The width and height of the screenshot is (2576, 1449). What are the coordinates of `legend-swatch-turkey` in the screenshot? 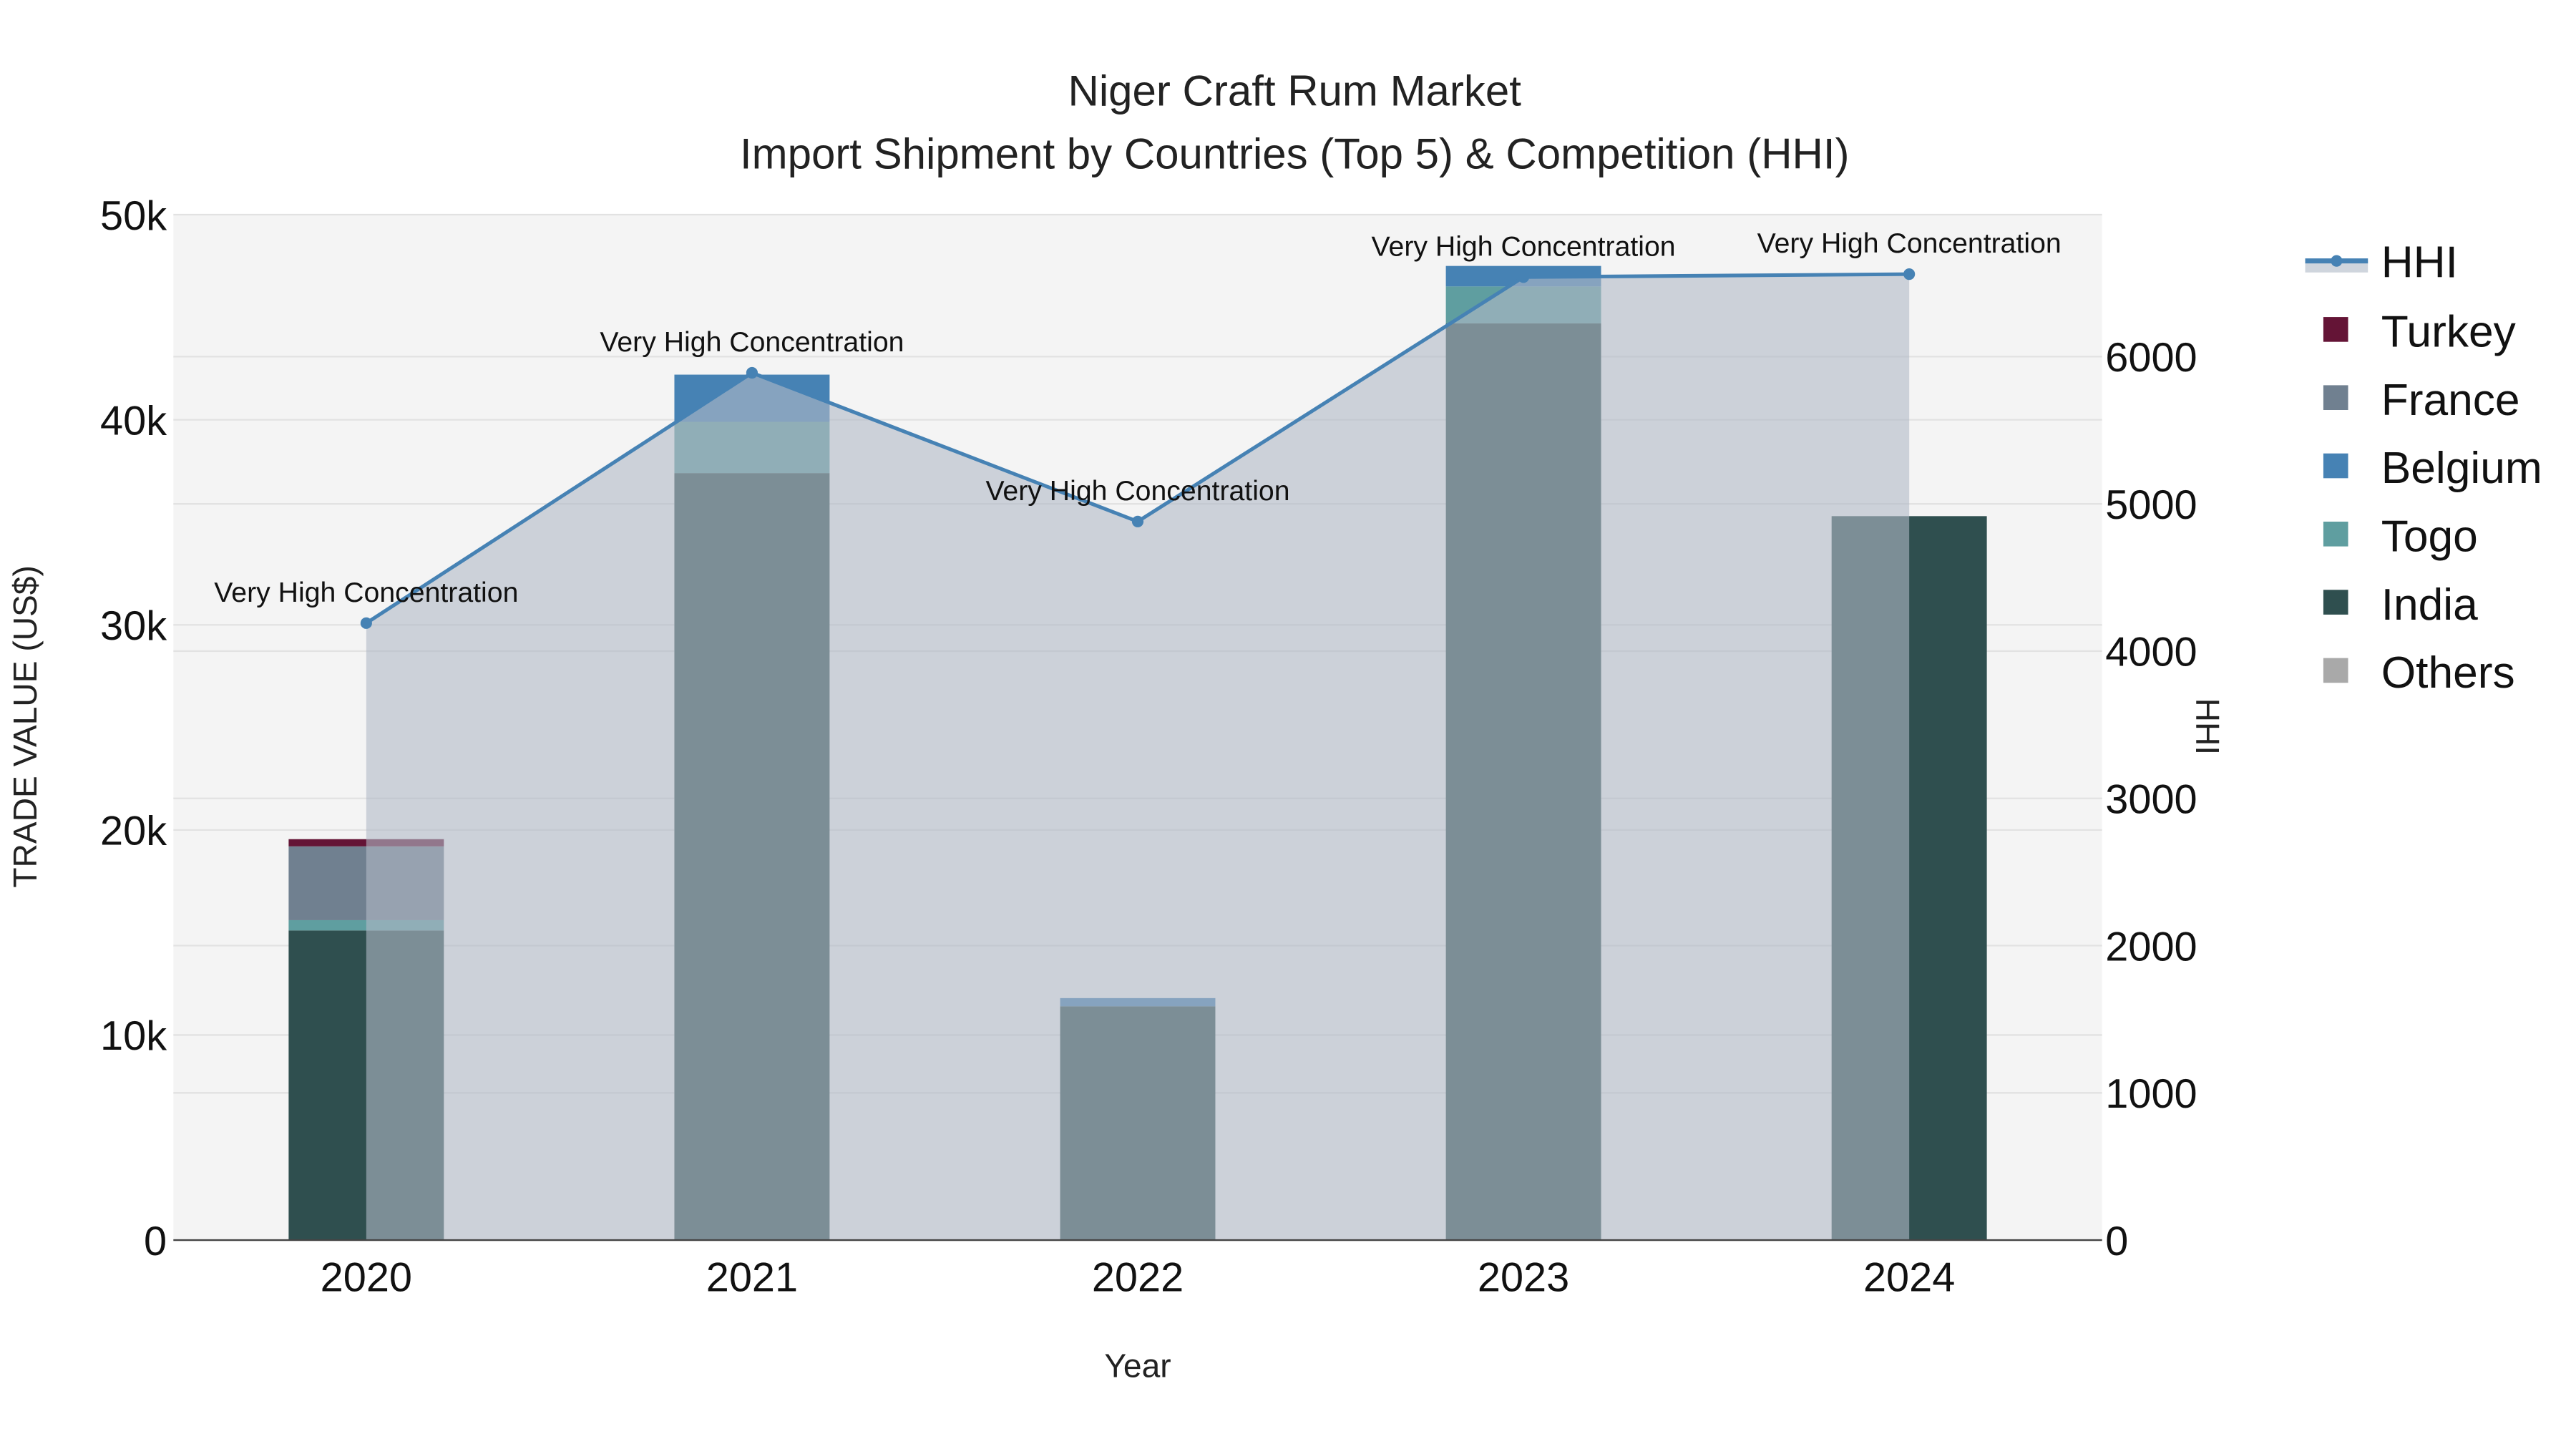 It's located at (2335, 329).